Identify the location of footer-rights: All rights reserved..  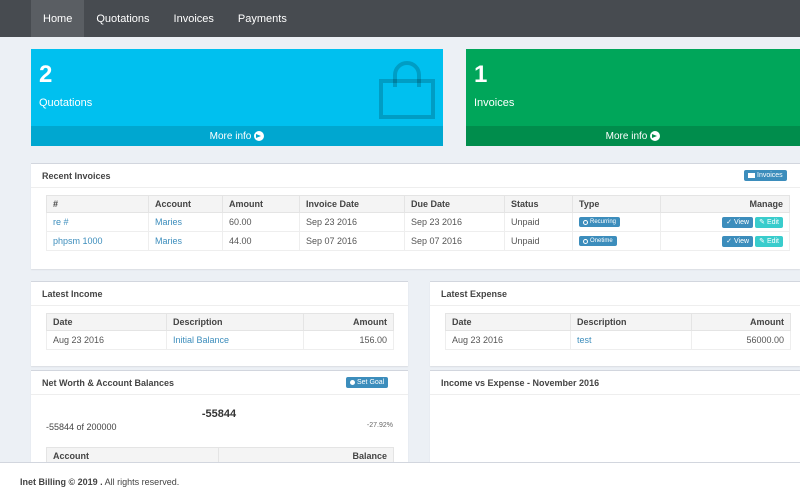
(142, 482).